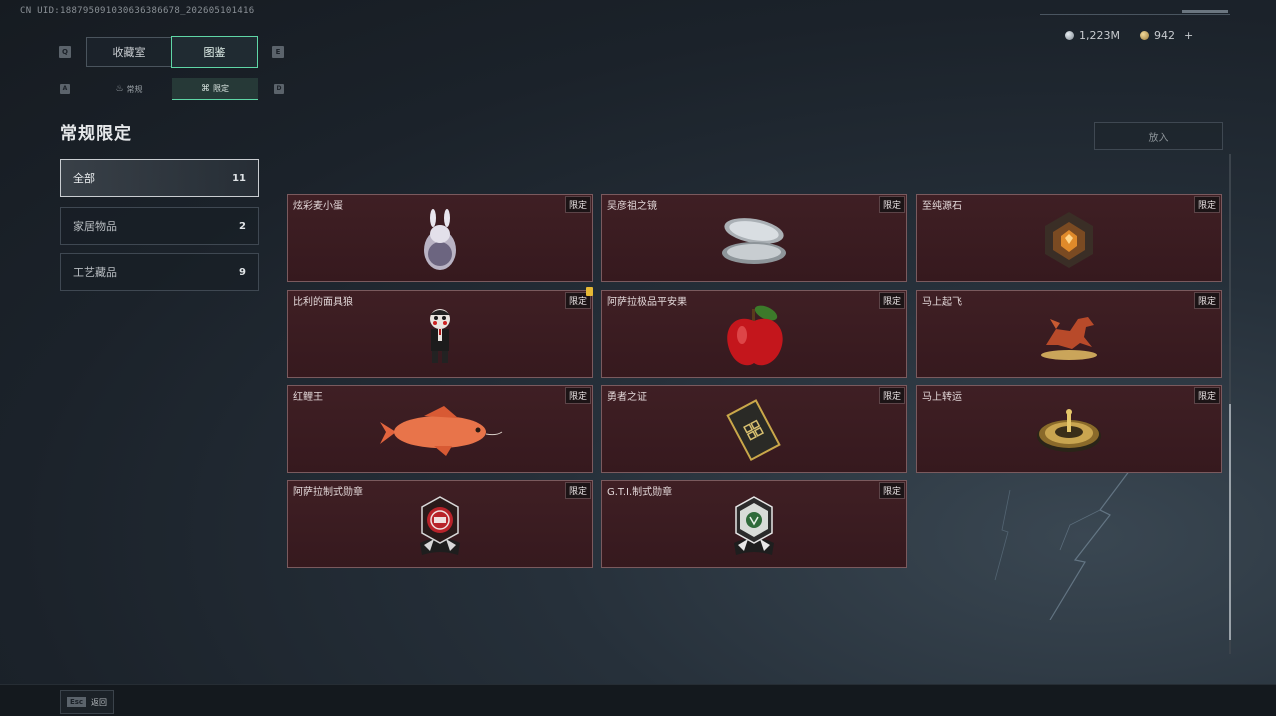  I want to click on gti-medal-icon, so click(754, 525).